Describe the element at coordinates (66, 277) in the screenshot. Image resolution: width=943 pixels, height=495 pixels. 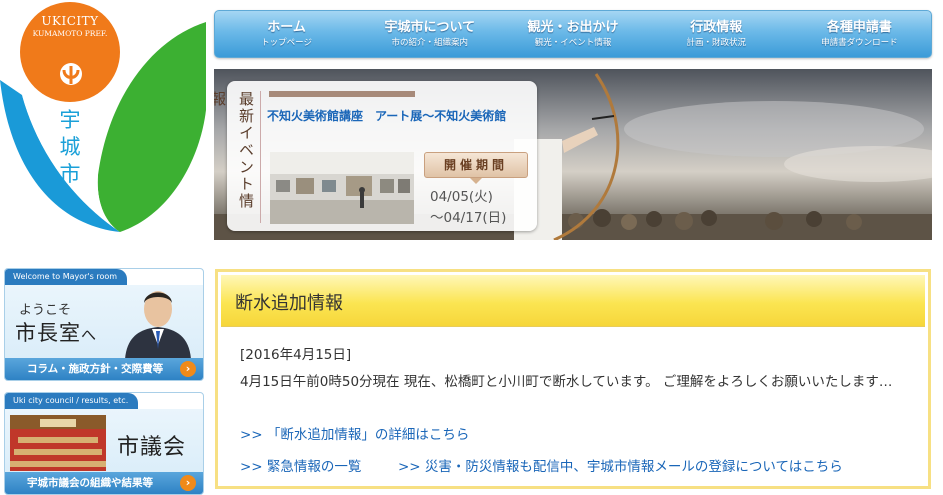
I see `banner-tab-label: Welcome to Mayor's room` at that location.